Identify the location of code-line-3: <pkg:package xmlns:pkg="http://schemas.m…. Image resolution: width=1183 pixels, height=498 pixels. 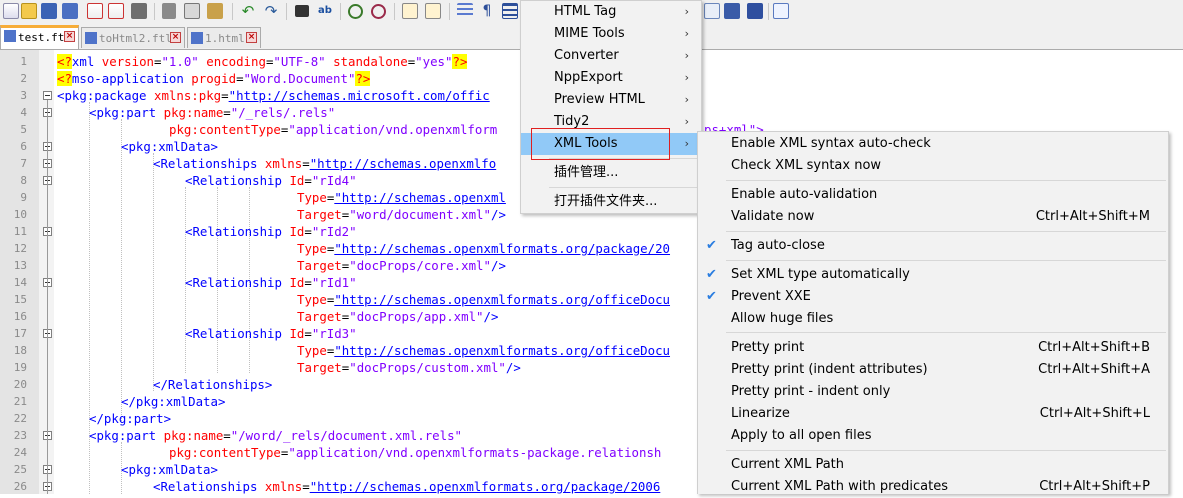
(273, 95).